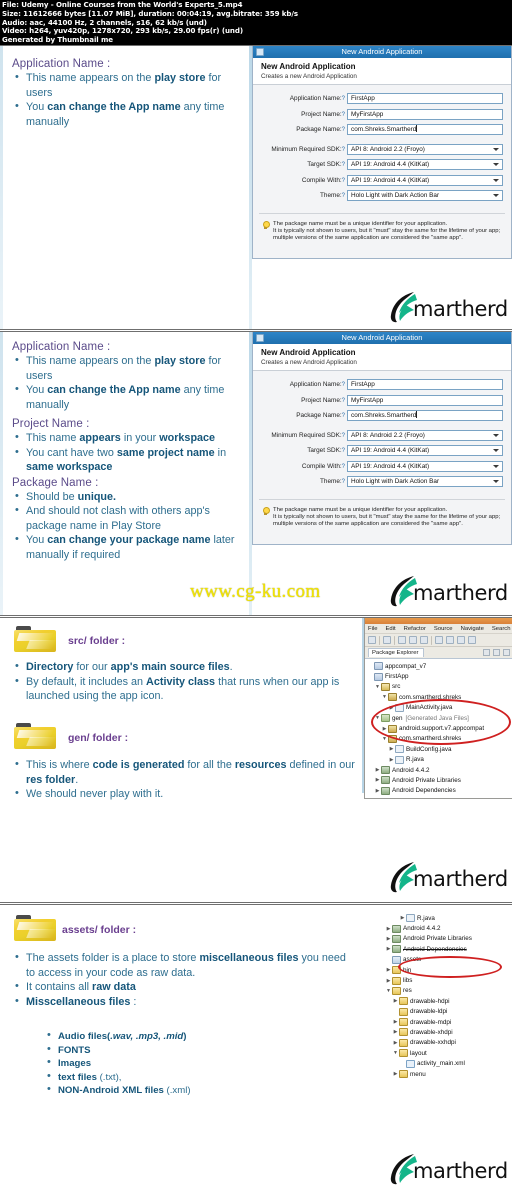  I want to click on collapse-all-icon, so click(486, 652).